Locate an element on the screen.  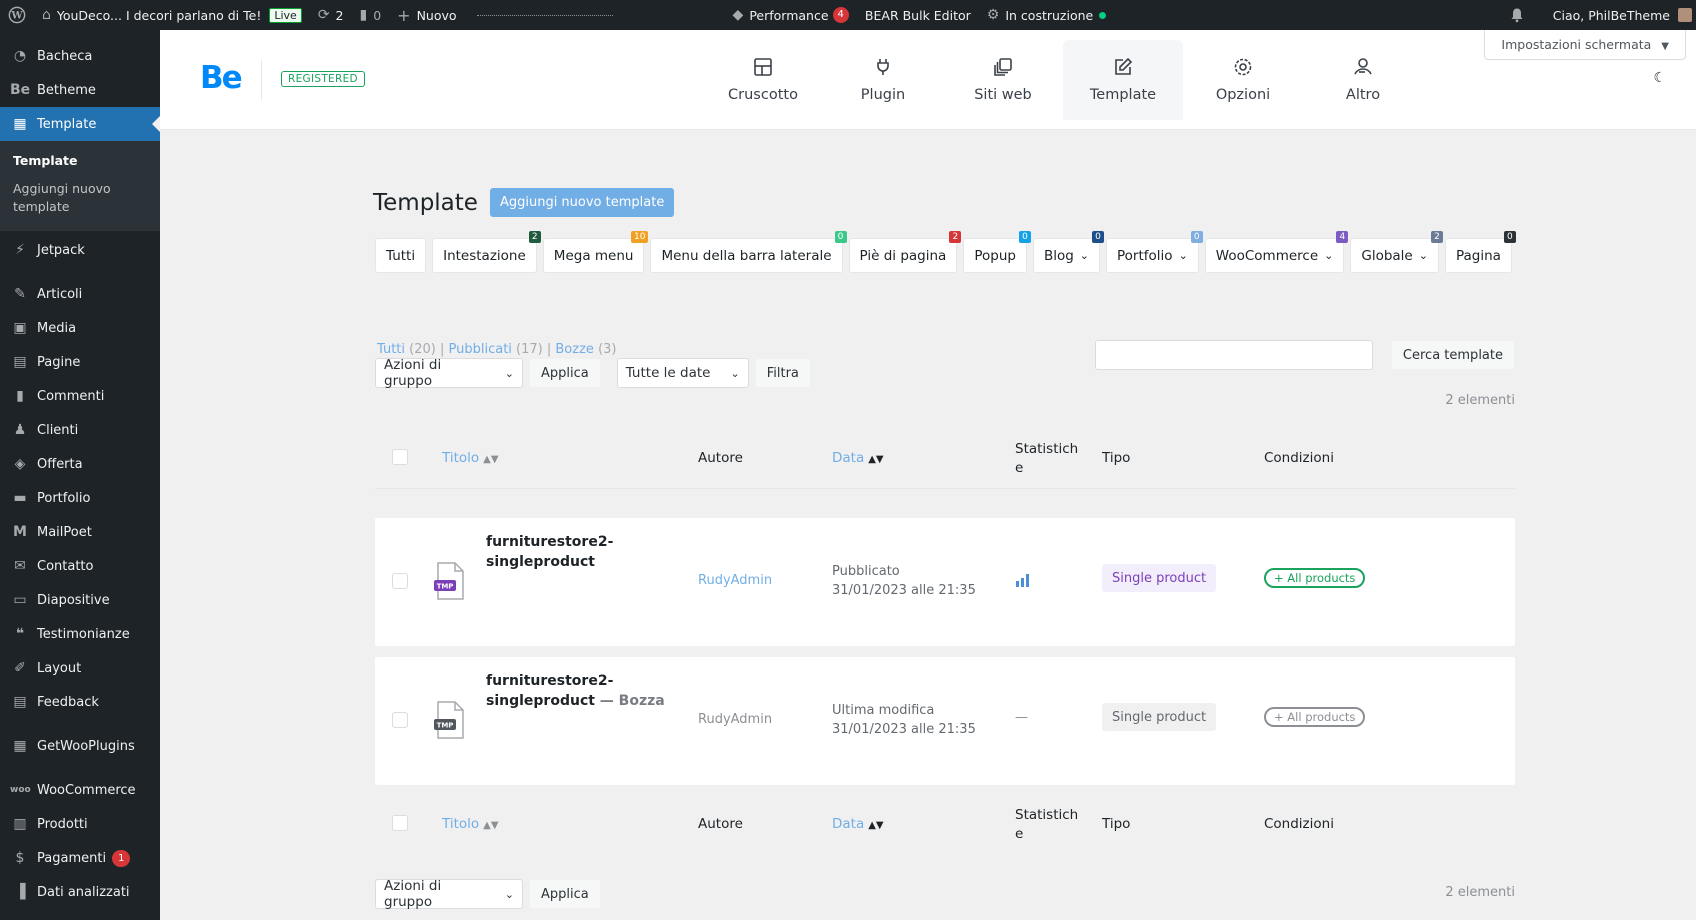
tab-altro: Altro is located at coordinates (1363, 80).